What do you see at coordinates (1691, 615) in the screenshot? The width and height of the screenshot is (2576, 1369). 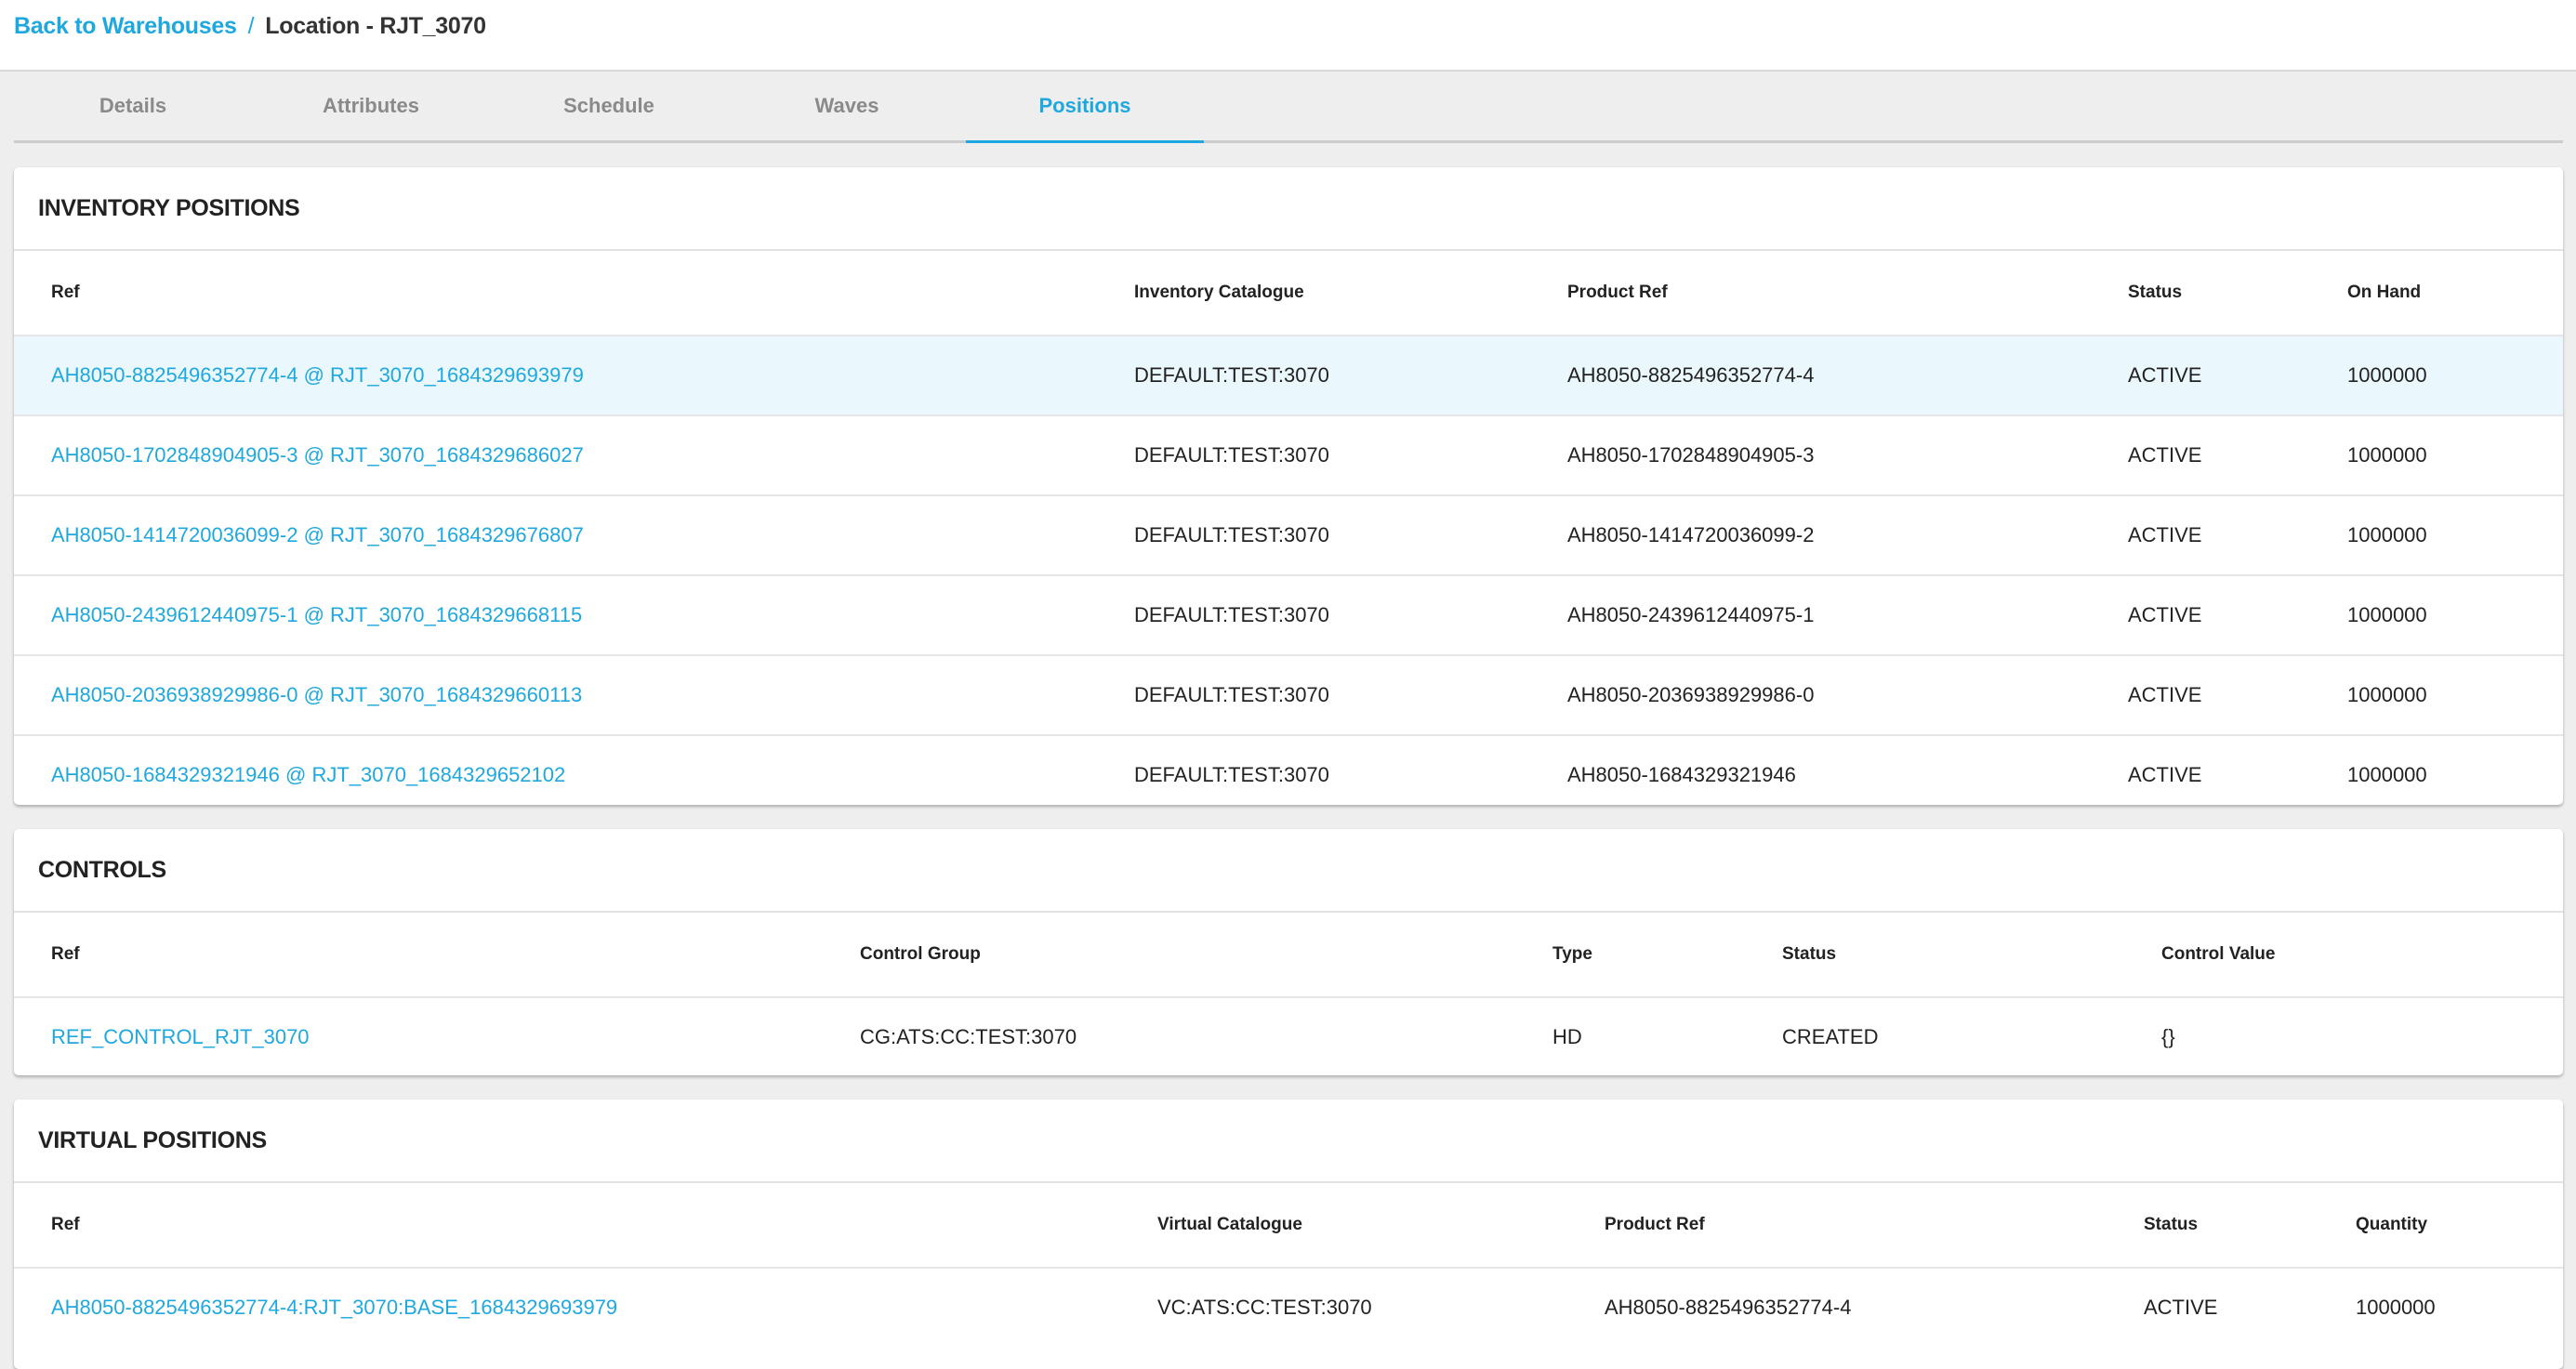 I see `cell-product-ref: AH8050-2439612440975-1` at bounding box center [1691, 615].